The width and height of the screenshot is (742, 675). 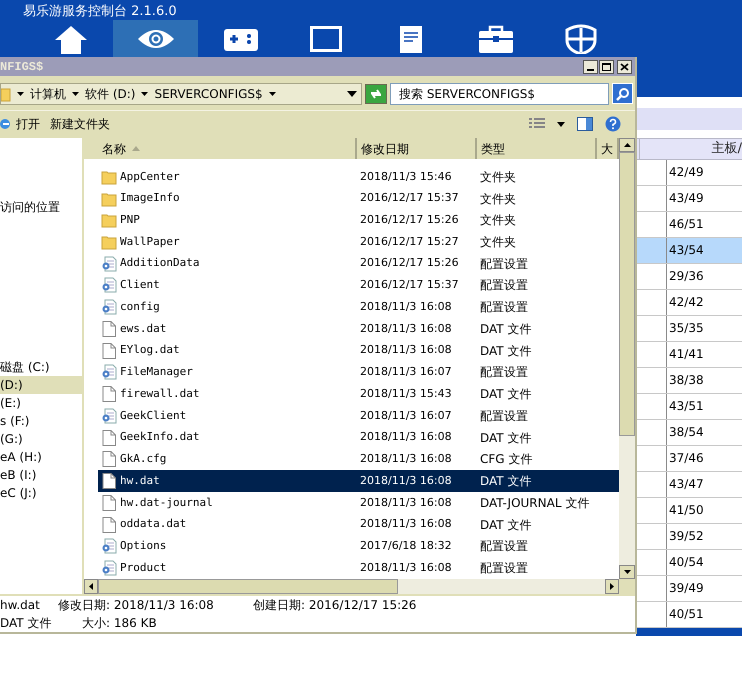 I want to click on table-row: 43/51, so click(x=689, y=407).